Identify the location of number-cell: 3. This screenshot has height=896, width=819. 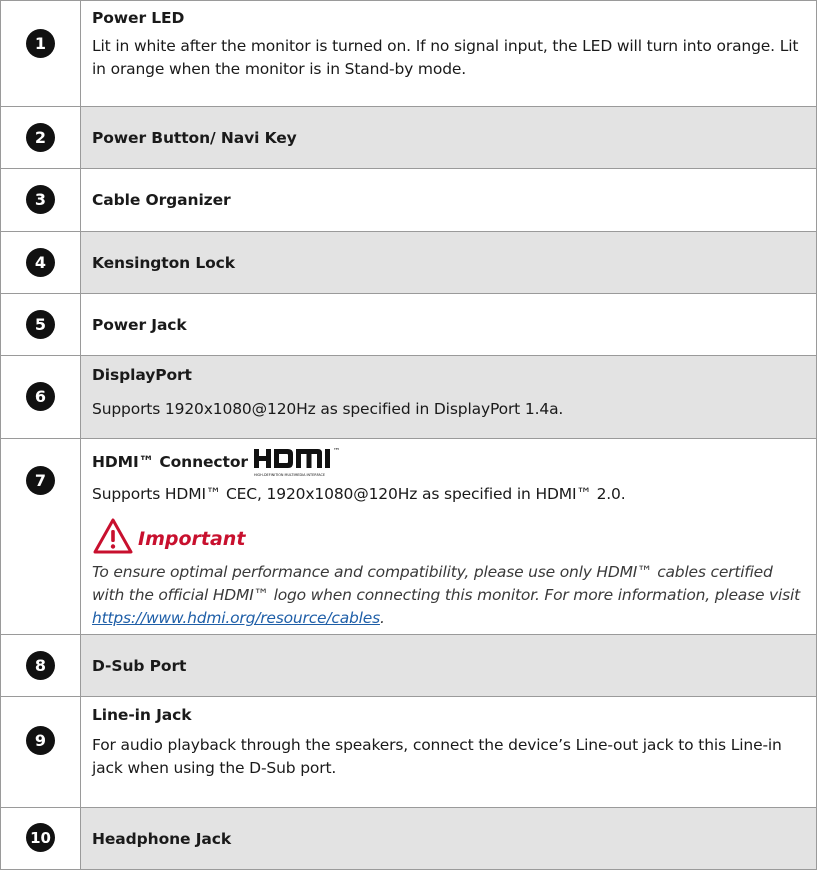
(41, 200).